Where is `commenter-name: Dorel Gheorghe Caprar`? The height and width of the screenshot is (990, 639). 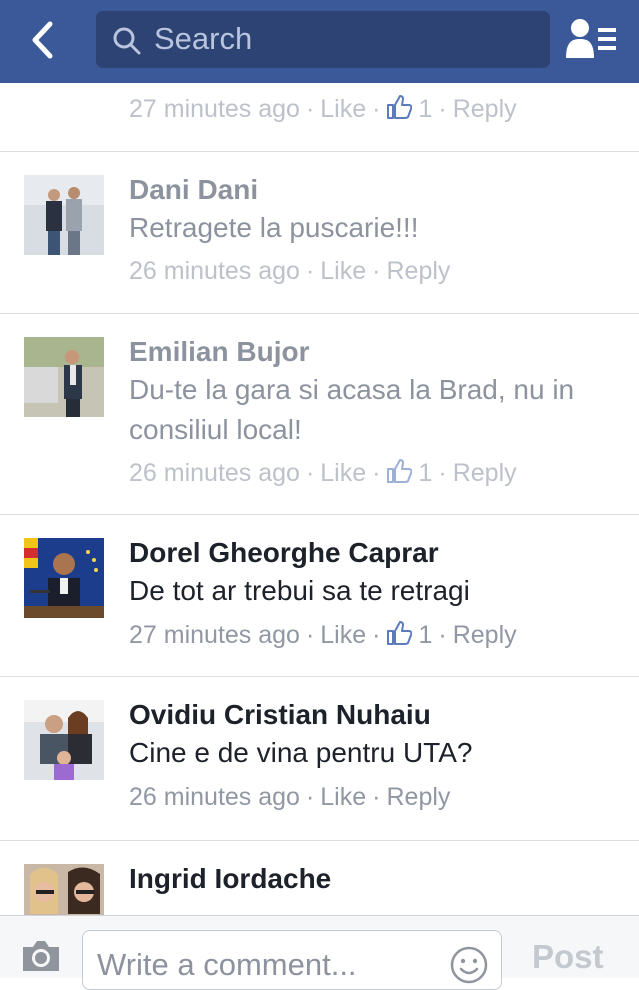 commenter-name: Dorel Gheorghe Caprar is located at coordinates (284, 553).